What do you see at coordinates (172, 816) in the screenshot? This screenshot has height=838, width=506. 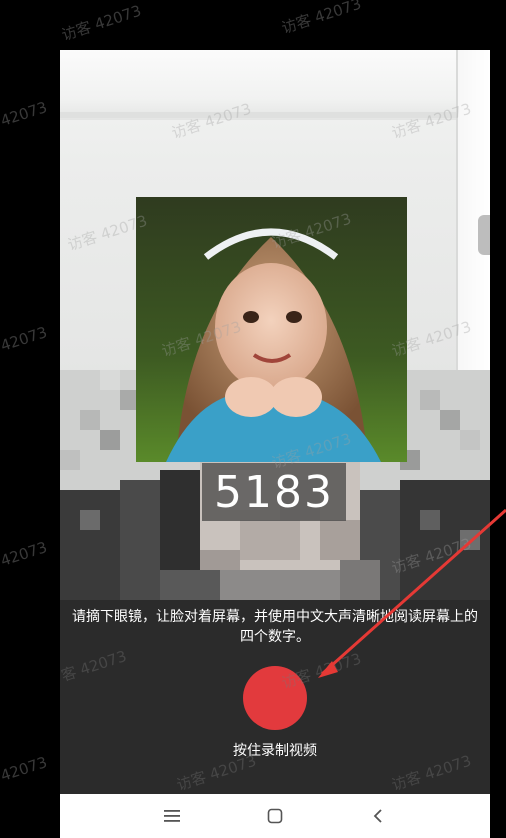 I see `menu-icon` at bounding box center [172, 816].